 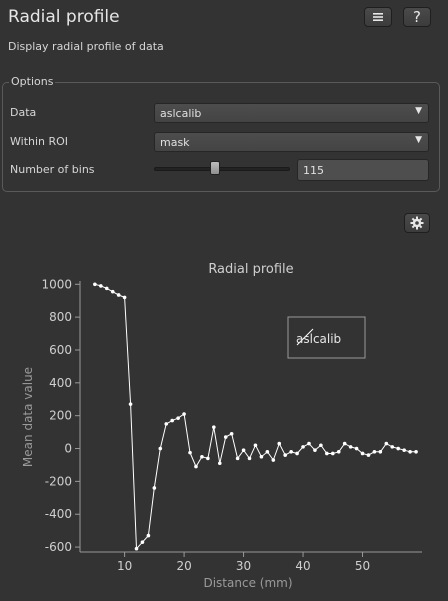 What do you see at coordinates (291, 142) in the screenshot?
I see `roi-select: mask ▼` at bounding box center [291, 142].